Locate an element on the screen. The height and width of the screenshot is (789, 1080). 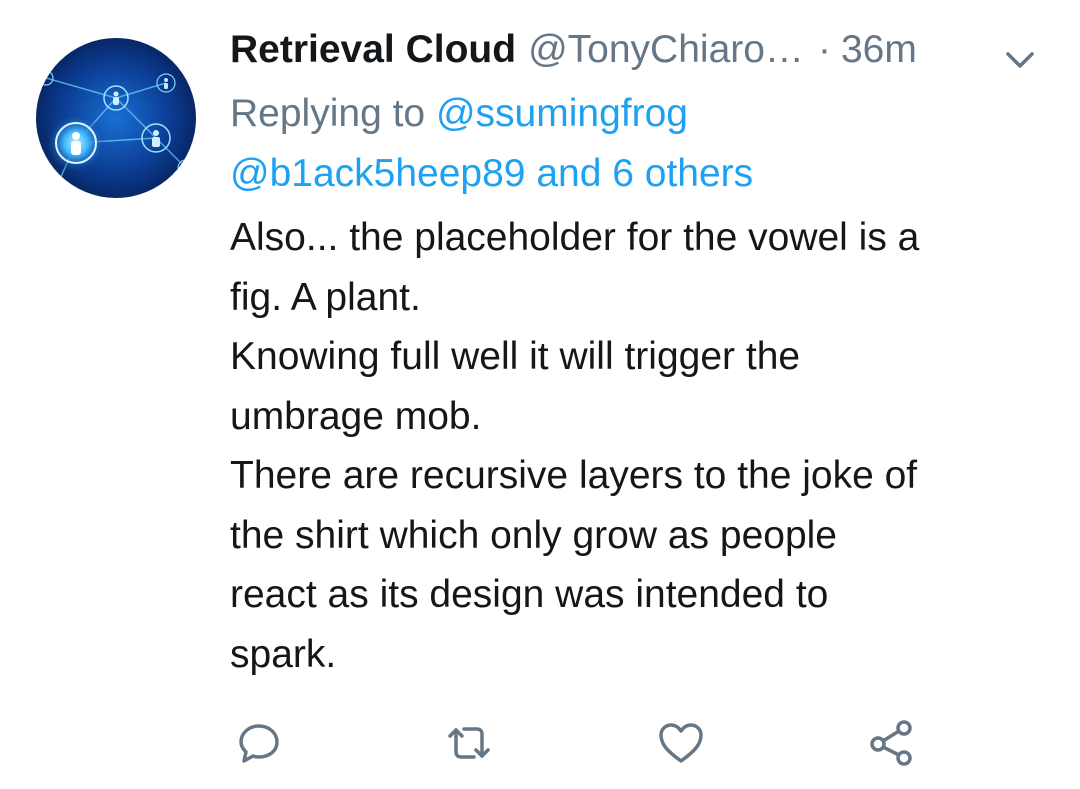
replying-to-others: @b1ack5heep89 and 6 others is located at coordinates (640, 174).